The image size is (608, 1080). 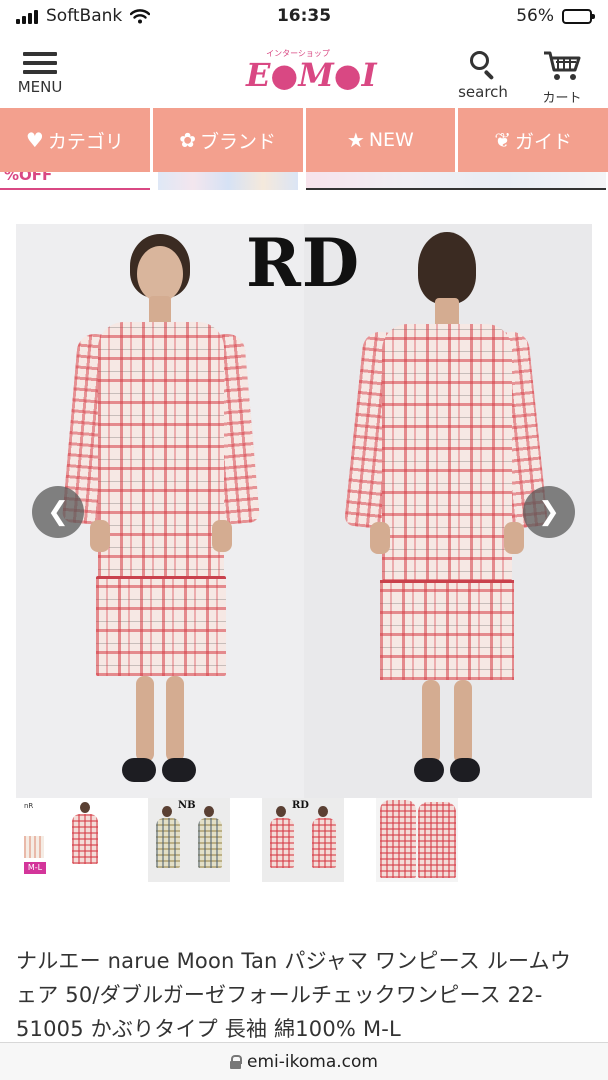 I want to click on star-icon: ★, so click(x=355, y=140).